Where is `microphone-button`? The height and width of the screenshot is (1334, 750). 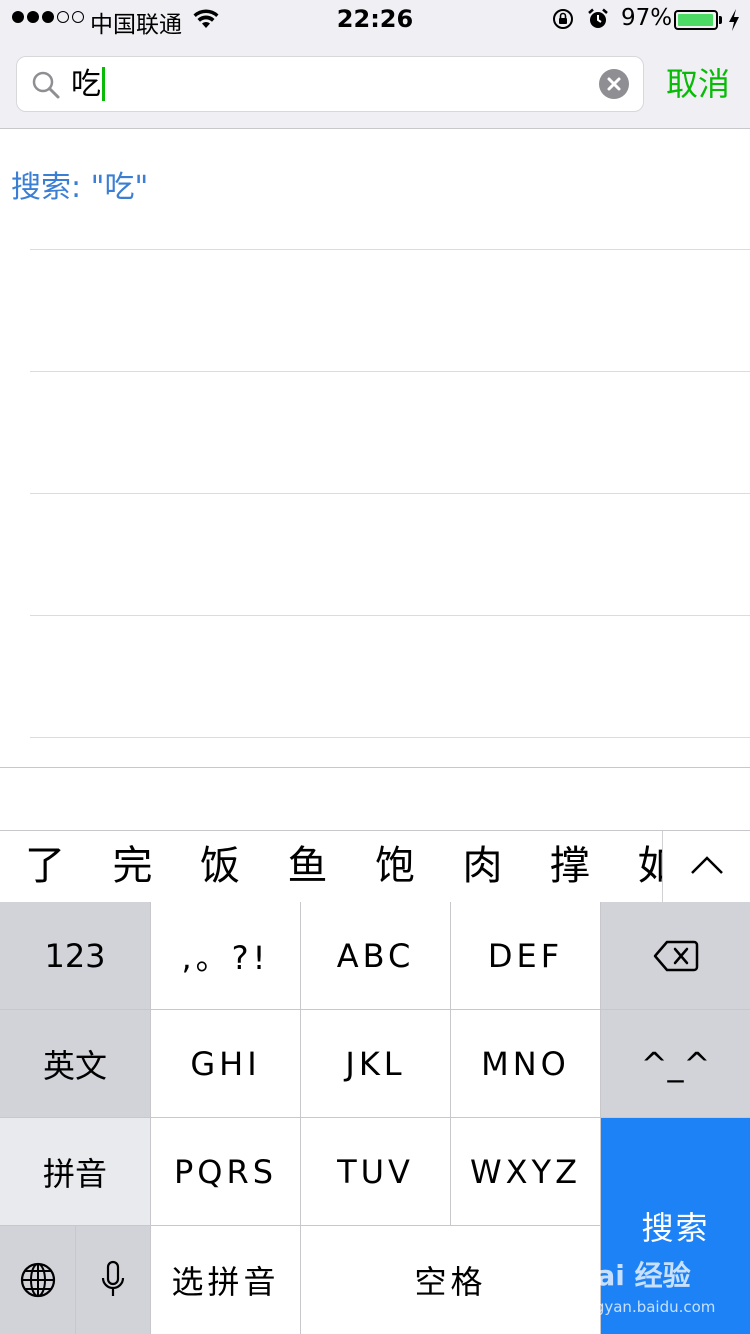 microphone-button is located at coordinates (113, 1280).